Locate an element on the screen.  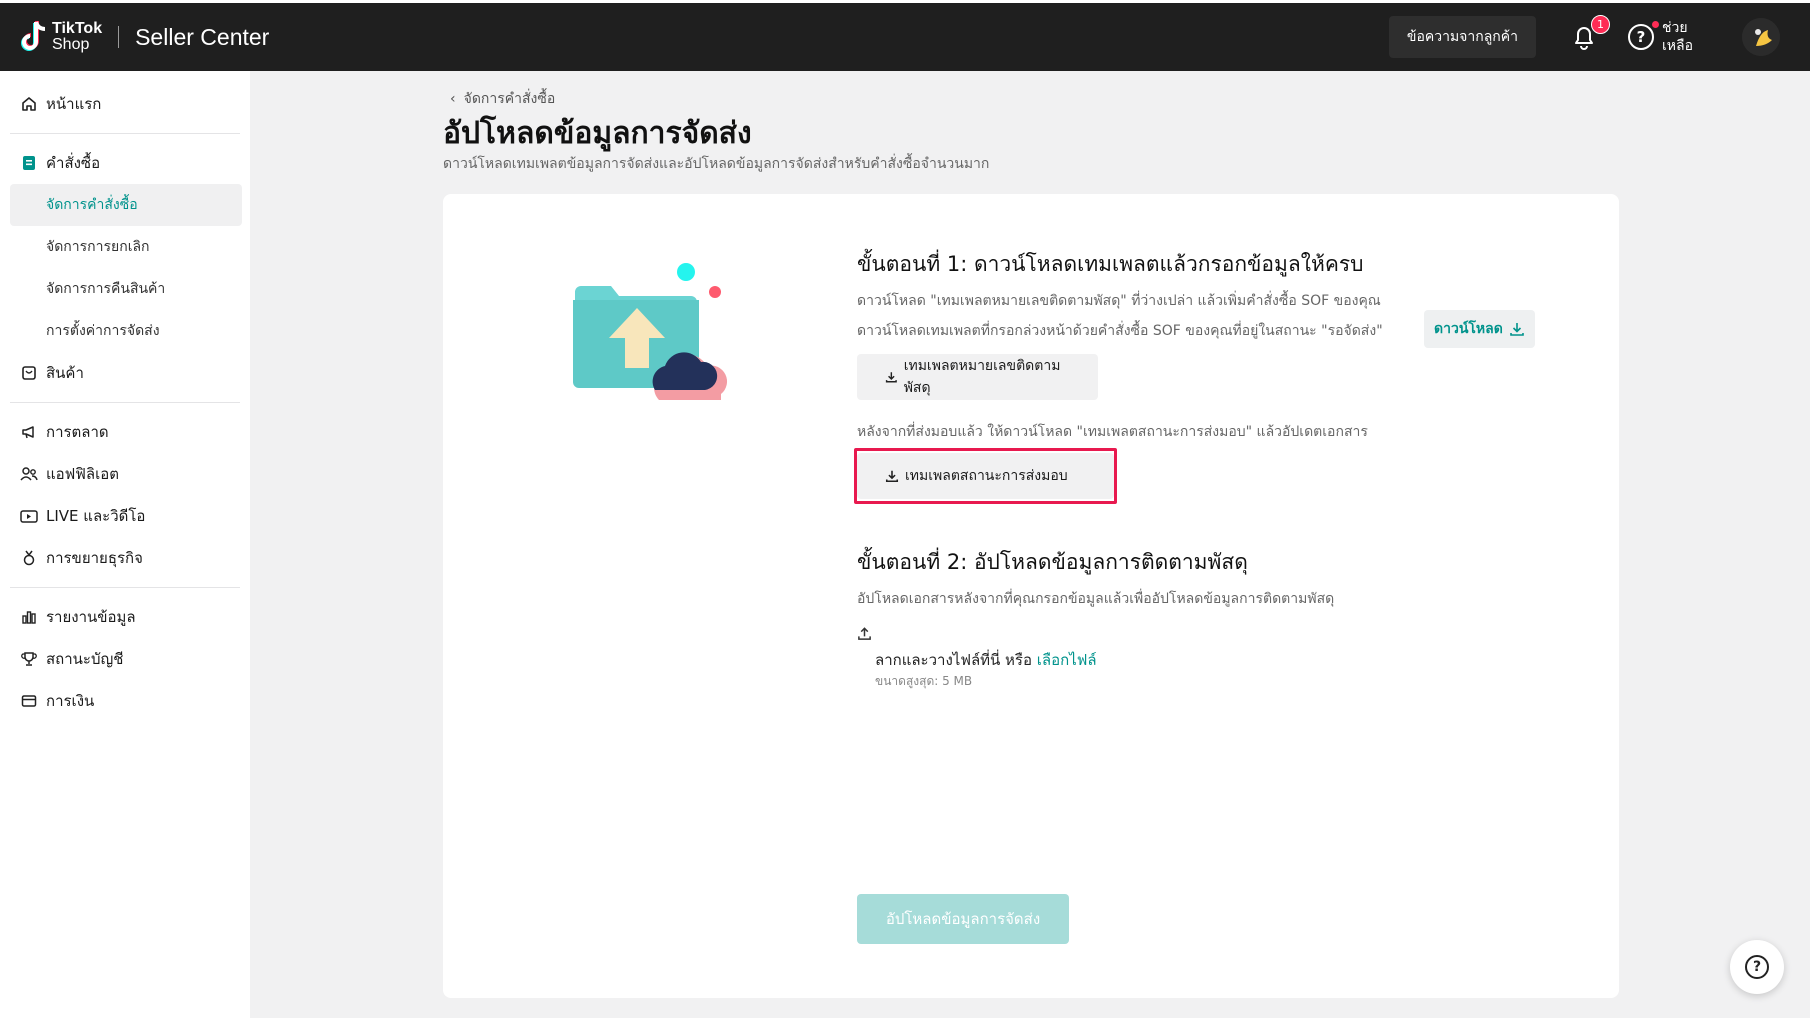
sidebar-item-label: สถานะบัญชี is located at coordinates (85, 659).